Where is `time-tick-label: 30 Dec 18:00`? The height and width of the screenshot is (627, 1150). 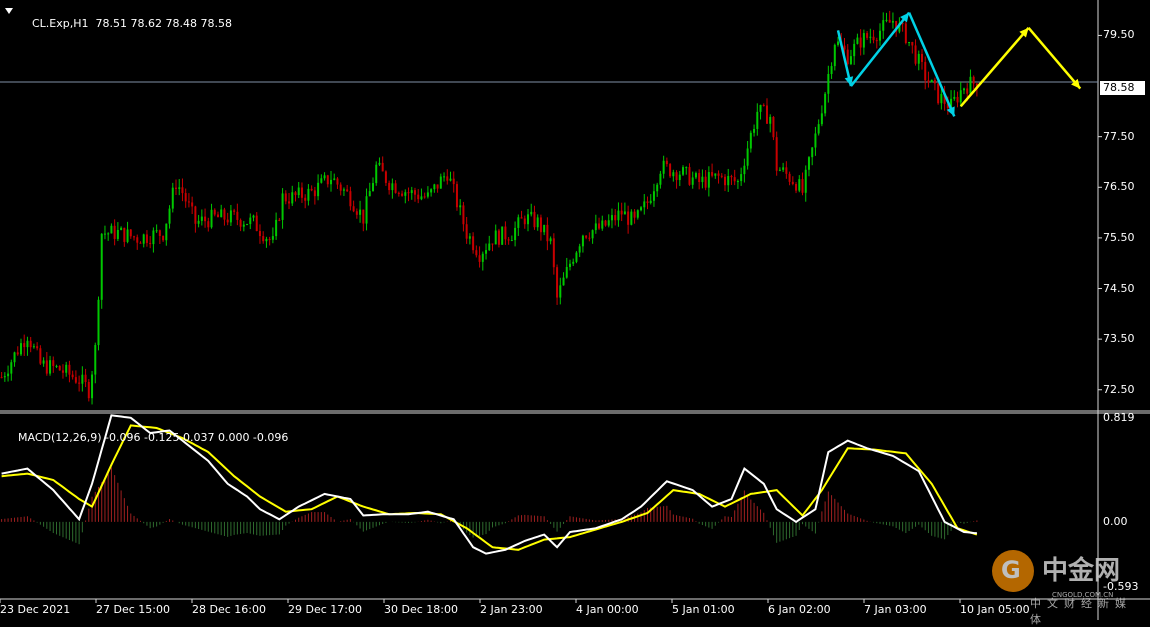
time-tick-label: 30 Dec 18:00 is located at coordinates (421, 609).